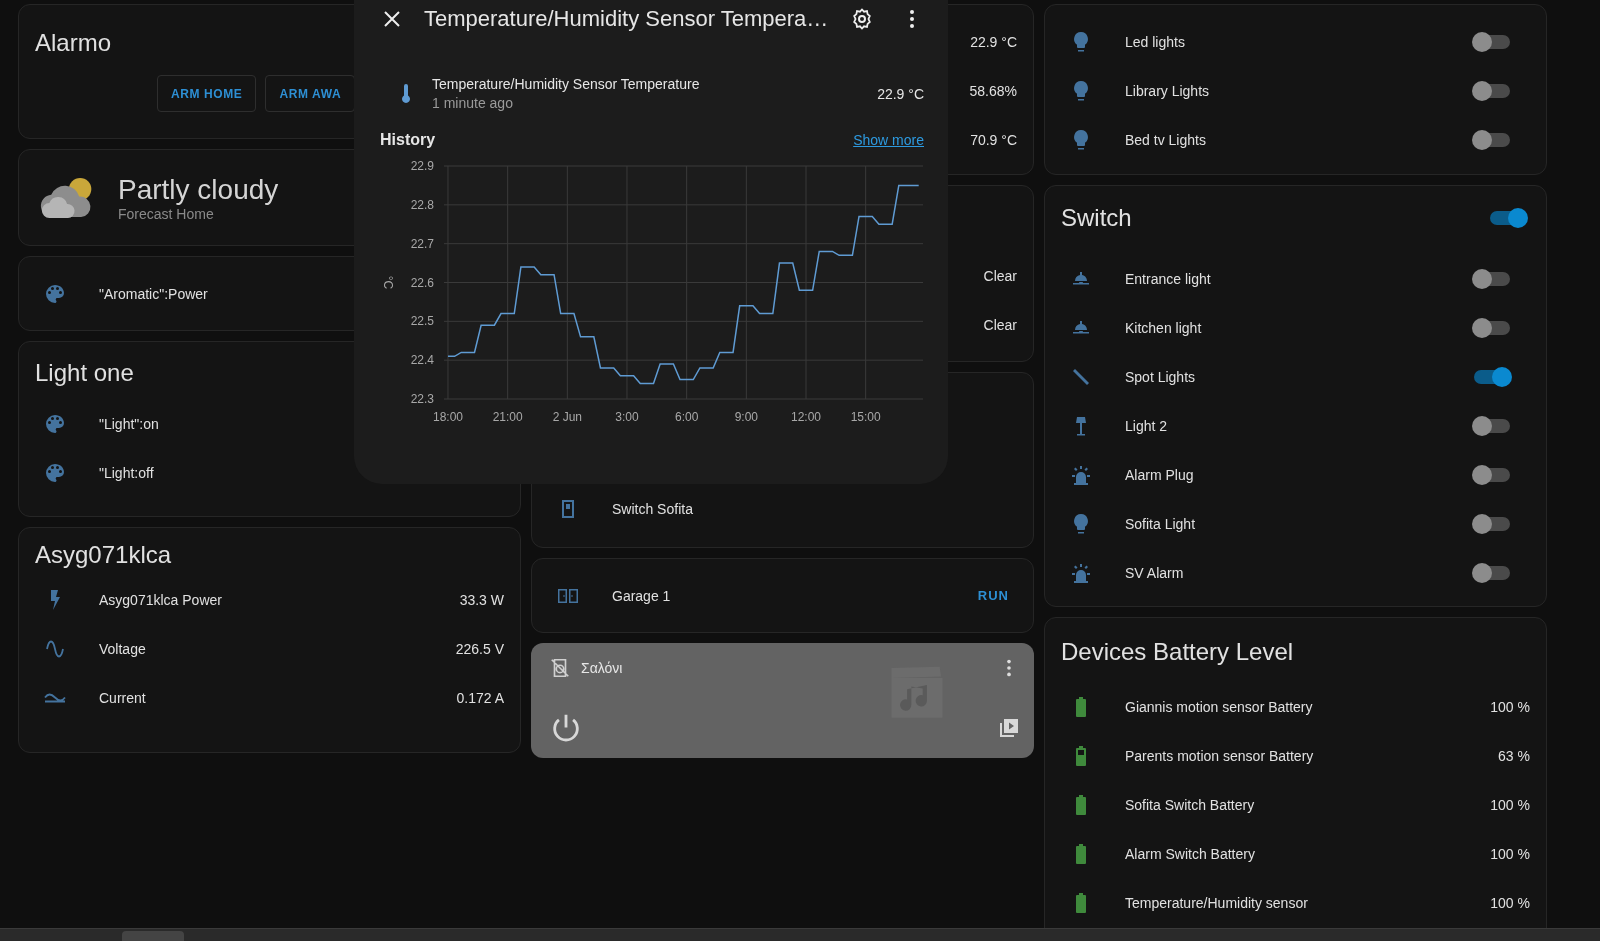 The width and height of the screenshot is (1600, 941). What do you see at coordinates (566, 84) in the screenshot?
I see `entity-name: Temperature/Humidity Sensor Temperature` at bounding box center [566, 84].